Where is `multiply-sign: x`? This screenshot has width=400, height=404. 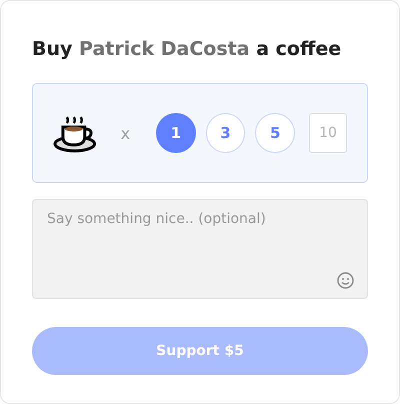
multiply-sign: x is located at coordinates (125, 133).